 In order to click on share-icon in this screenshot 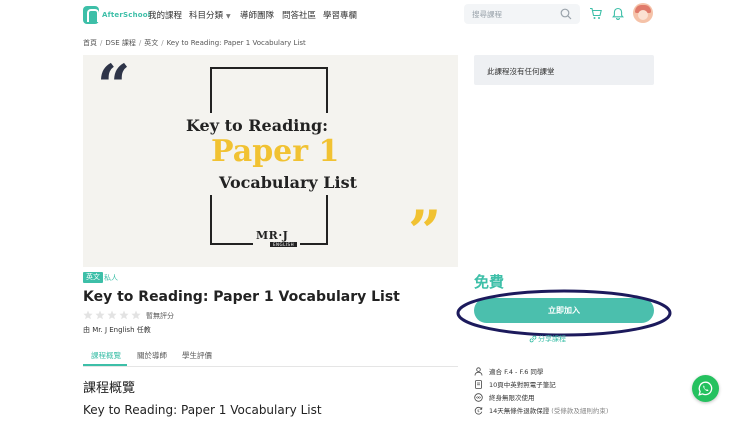, I will do `click(533, 339)`.